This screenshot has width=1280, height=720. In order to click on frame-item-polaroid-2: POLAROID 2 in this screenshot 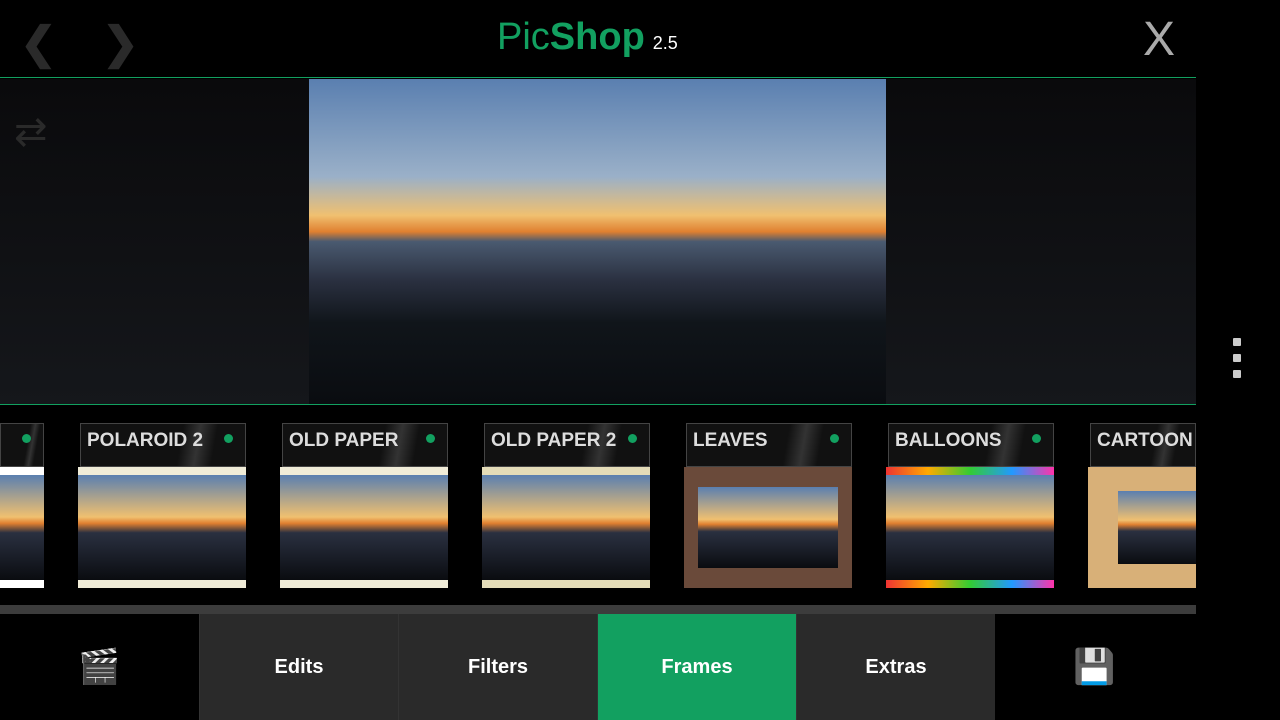, I will do `click(162, 505)`.